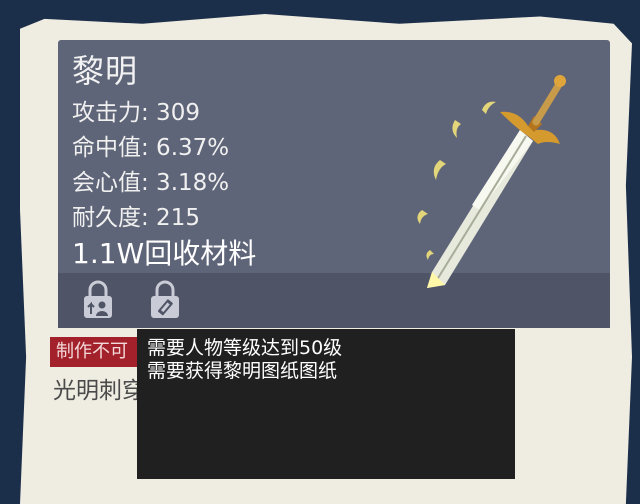 The width and height of the screenshot is (640, 504). What do you see at coordinates (136, 218) in the screenshot?
I see `stat-durability: 耐久度: 215` at bounding box center [136, 218].